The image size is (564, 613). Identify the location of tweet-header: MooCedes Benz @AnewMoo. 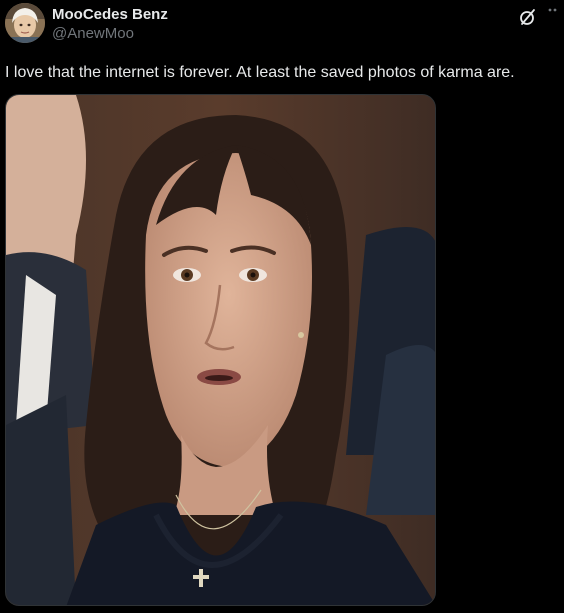
(284, 25).